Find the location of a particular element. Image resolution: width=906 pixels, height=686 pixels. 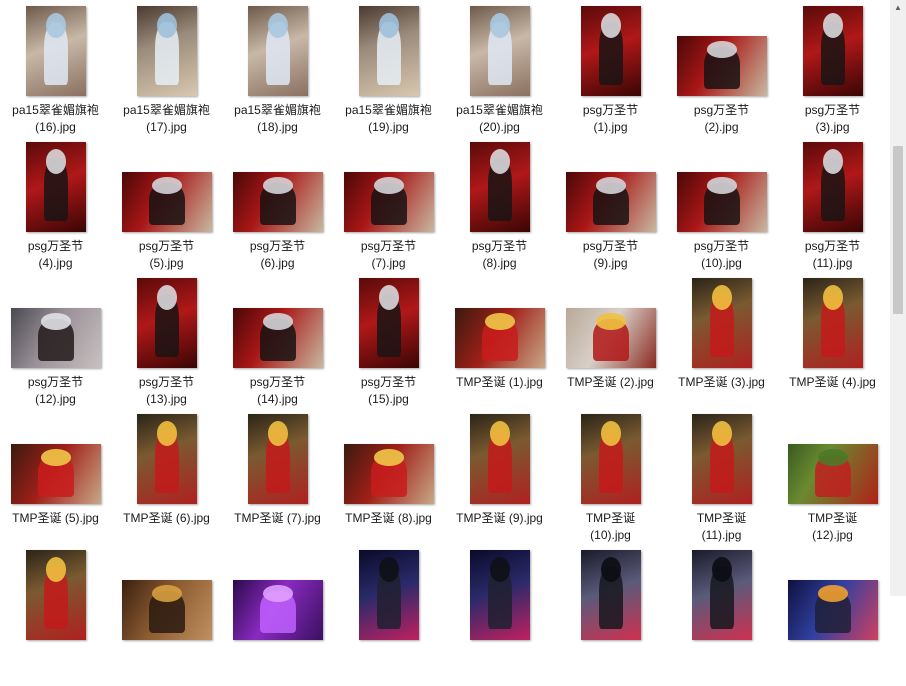

file-item: psg万圣节 (6).jpg is located at coordinates (277, 210).